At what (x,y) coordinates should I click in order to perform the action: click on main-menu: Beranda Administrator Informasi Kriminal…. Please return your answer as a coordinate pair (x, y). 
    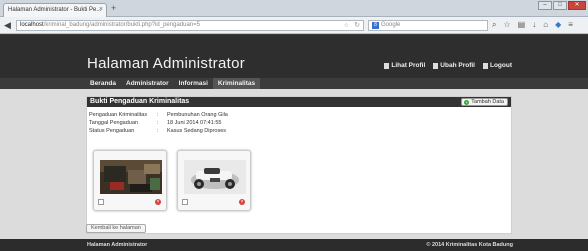
    Looking at the image, I should click on (173, 83).